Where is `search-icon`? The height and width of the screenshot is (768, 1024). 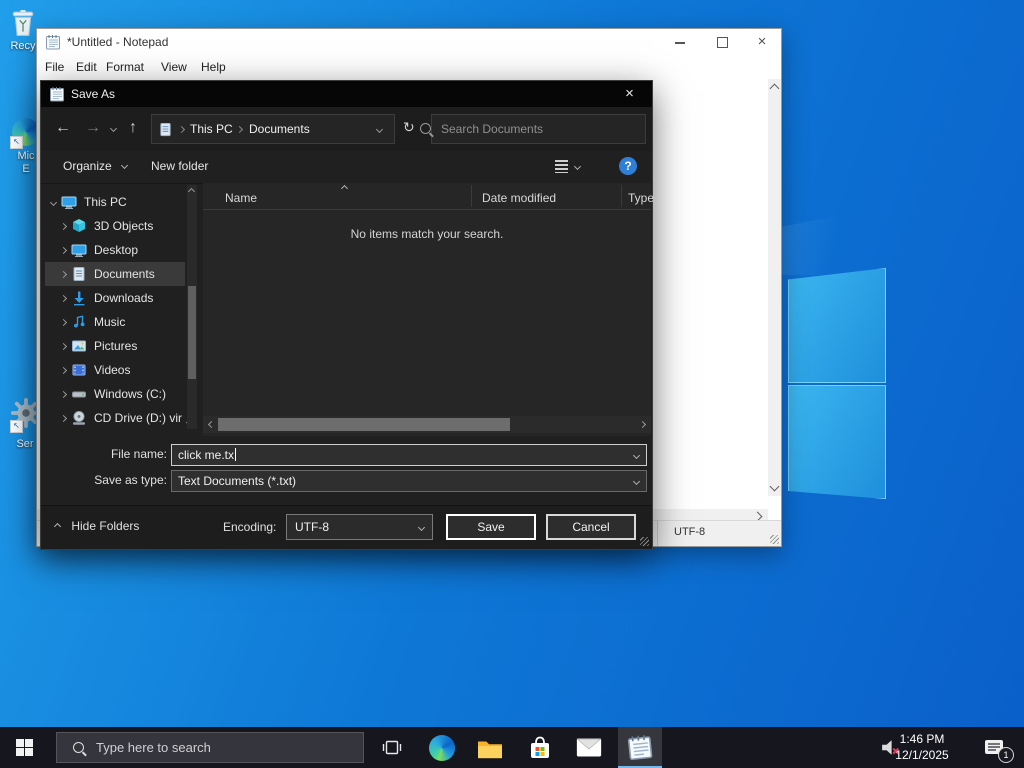 search-icon is located at coordinates (425, 128).